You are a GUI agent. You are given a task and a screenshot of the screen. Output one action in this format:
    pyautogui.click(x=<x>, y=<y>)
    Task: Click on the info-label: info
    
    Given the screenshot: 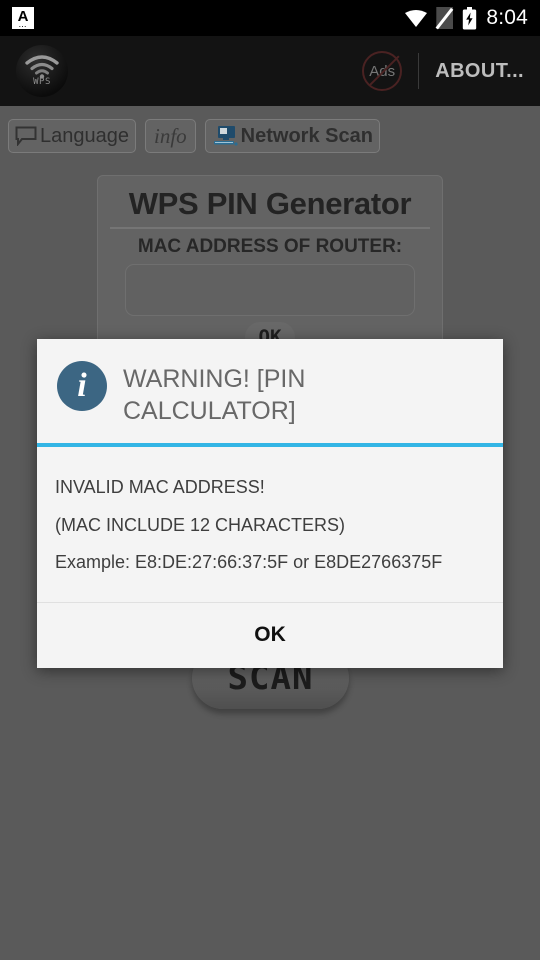 What is the action you would take?
    pyautogui.click(x=170, y=135)
    